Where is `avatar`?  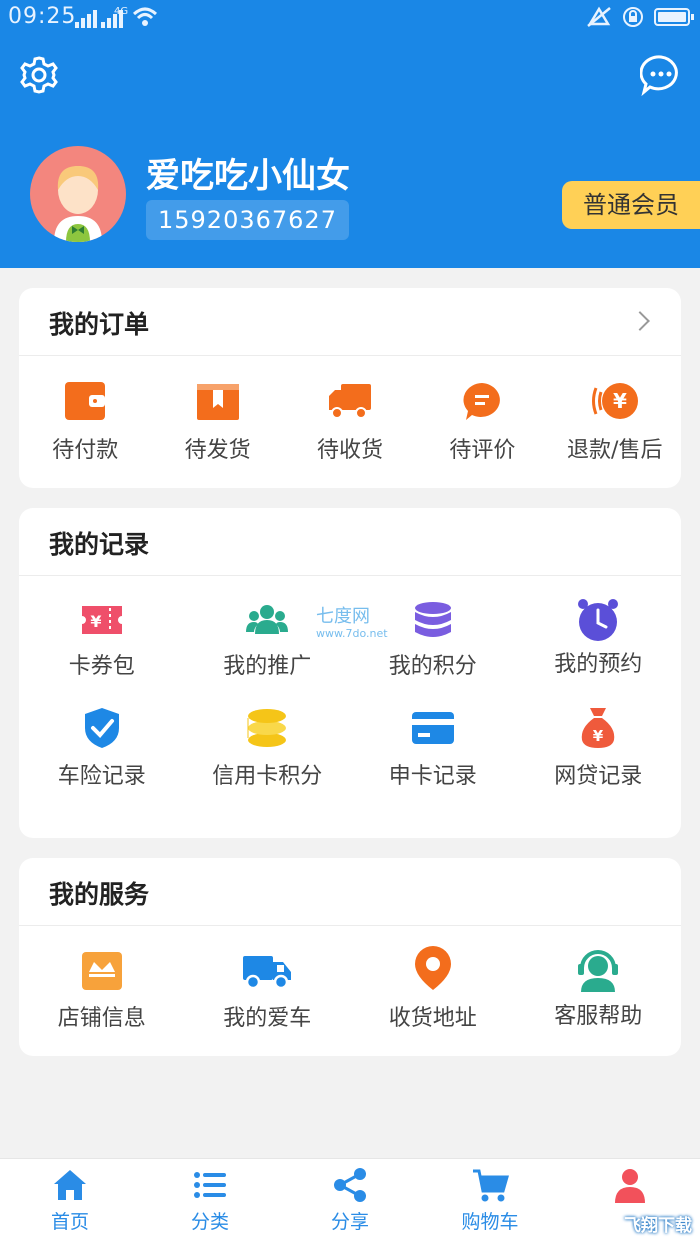 avatar is located at coordinates (78, 194).